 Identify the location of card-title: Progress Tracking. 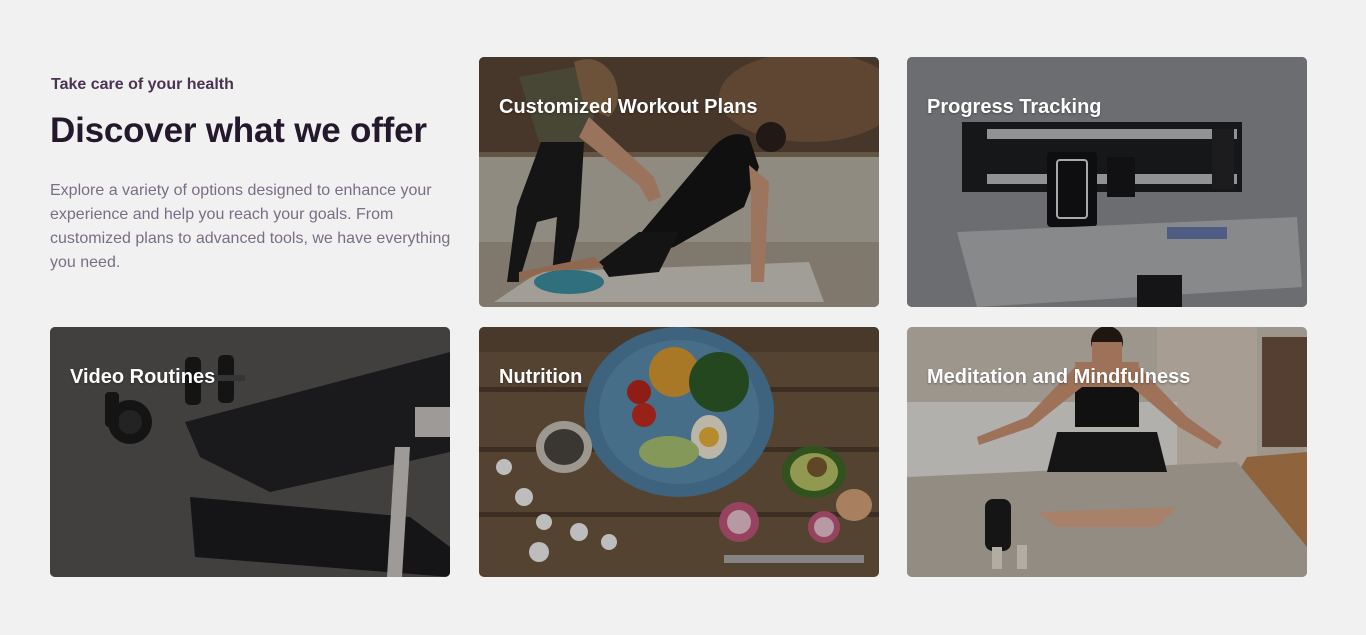
(1014, 107).